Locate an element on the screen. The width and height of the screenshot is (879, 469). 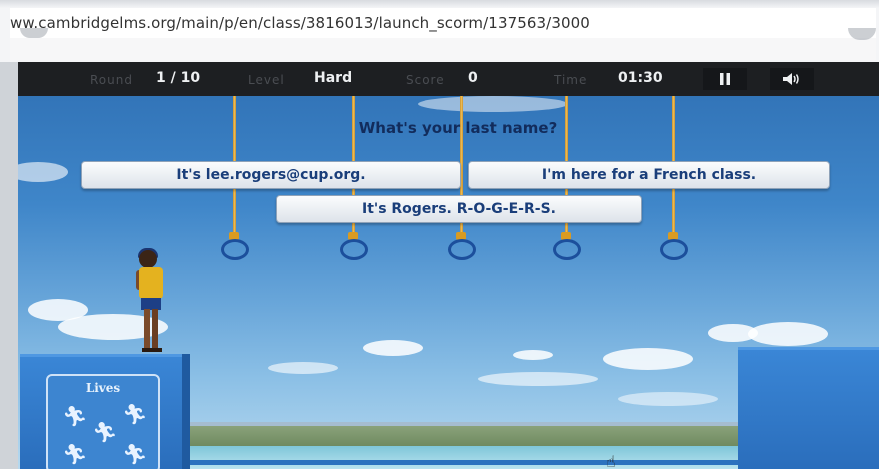
finish-platform is located at coordinates (808, 408).